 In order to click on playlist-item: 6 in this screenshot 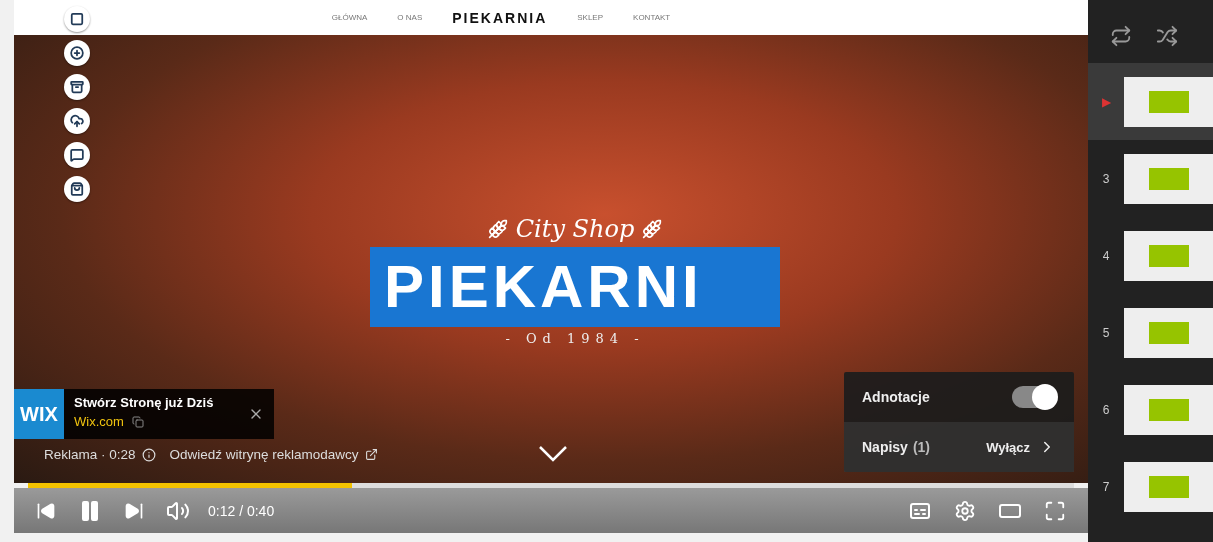, I will do `click(1150, 409)`.